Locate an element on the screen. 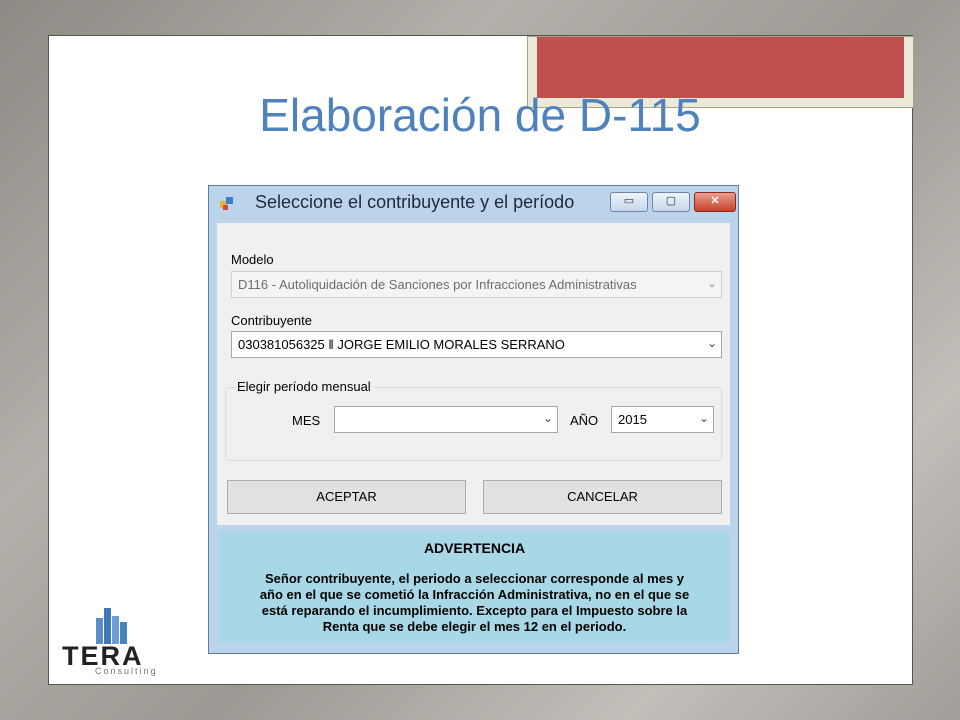  close-button: ✕ is located at coordinates (715, 202).